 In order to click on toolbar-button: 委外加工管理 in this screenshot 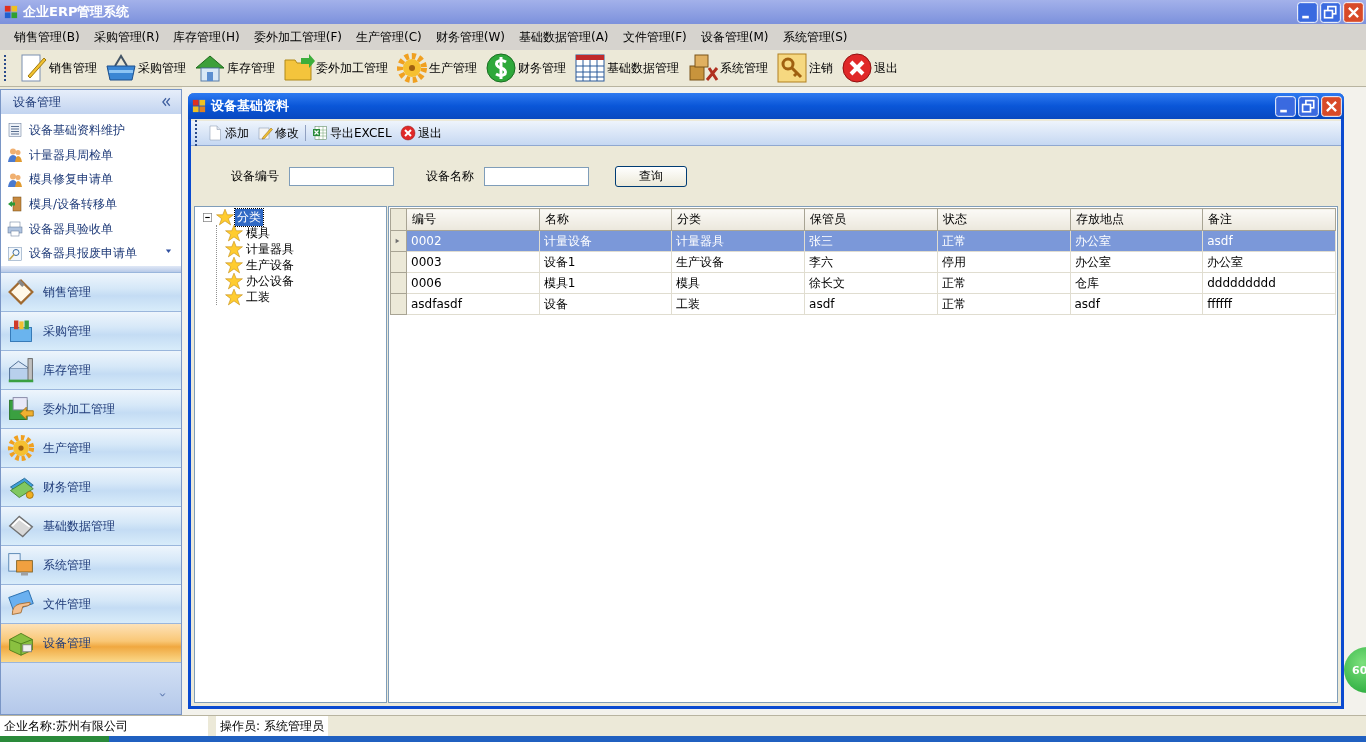, I will do `click(335, 68)`.